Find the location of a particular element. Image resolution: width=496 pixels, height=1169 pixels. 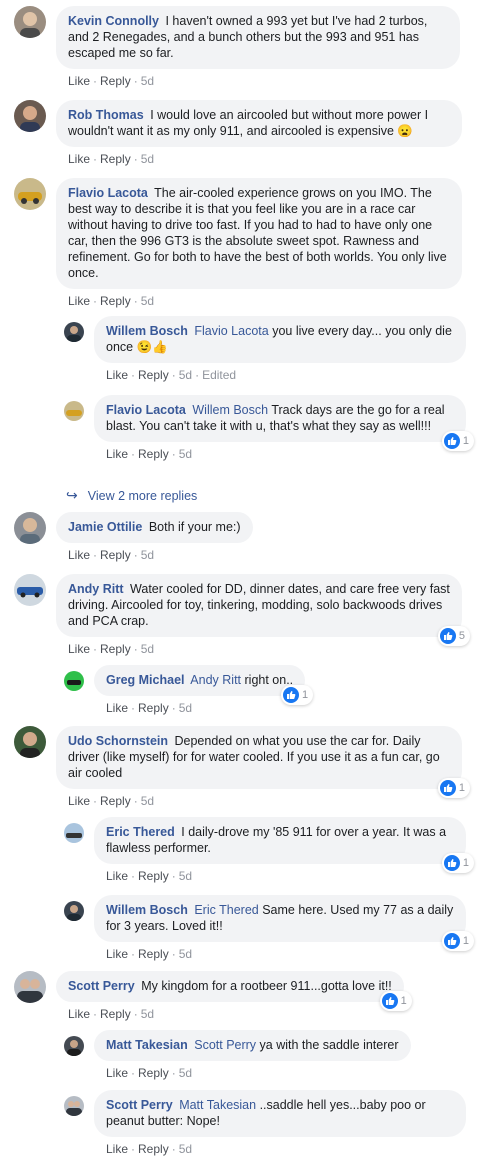

edited-label: Edited is located at coordinates (219, 375).